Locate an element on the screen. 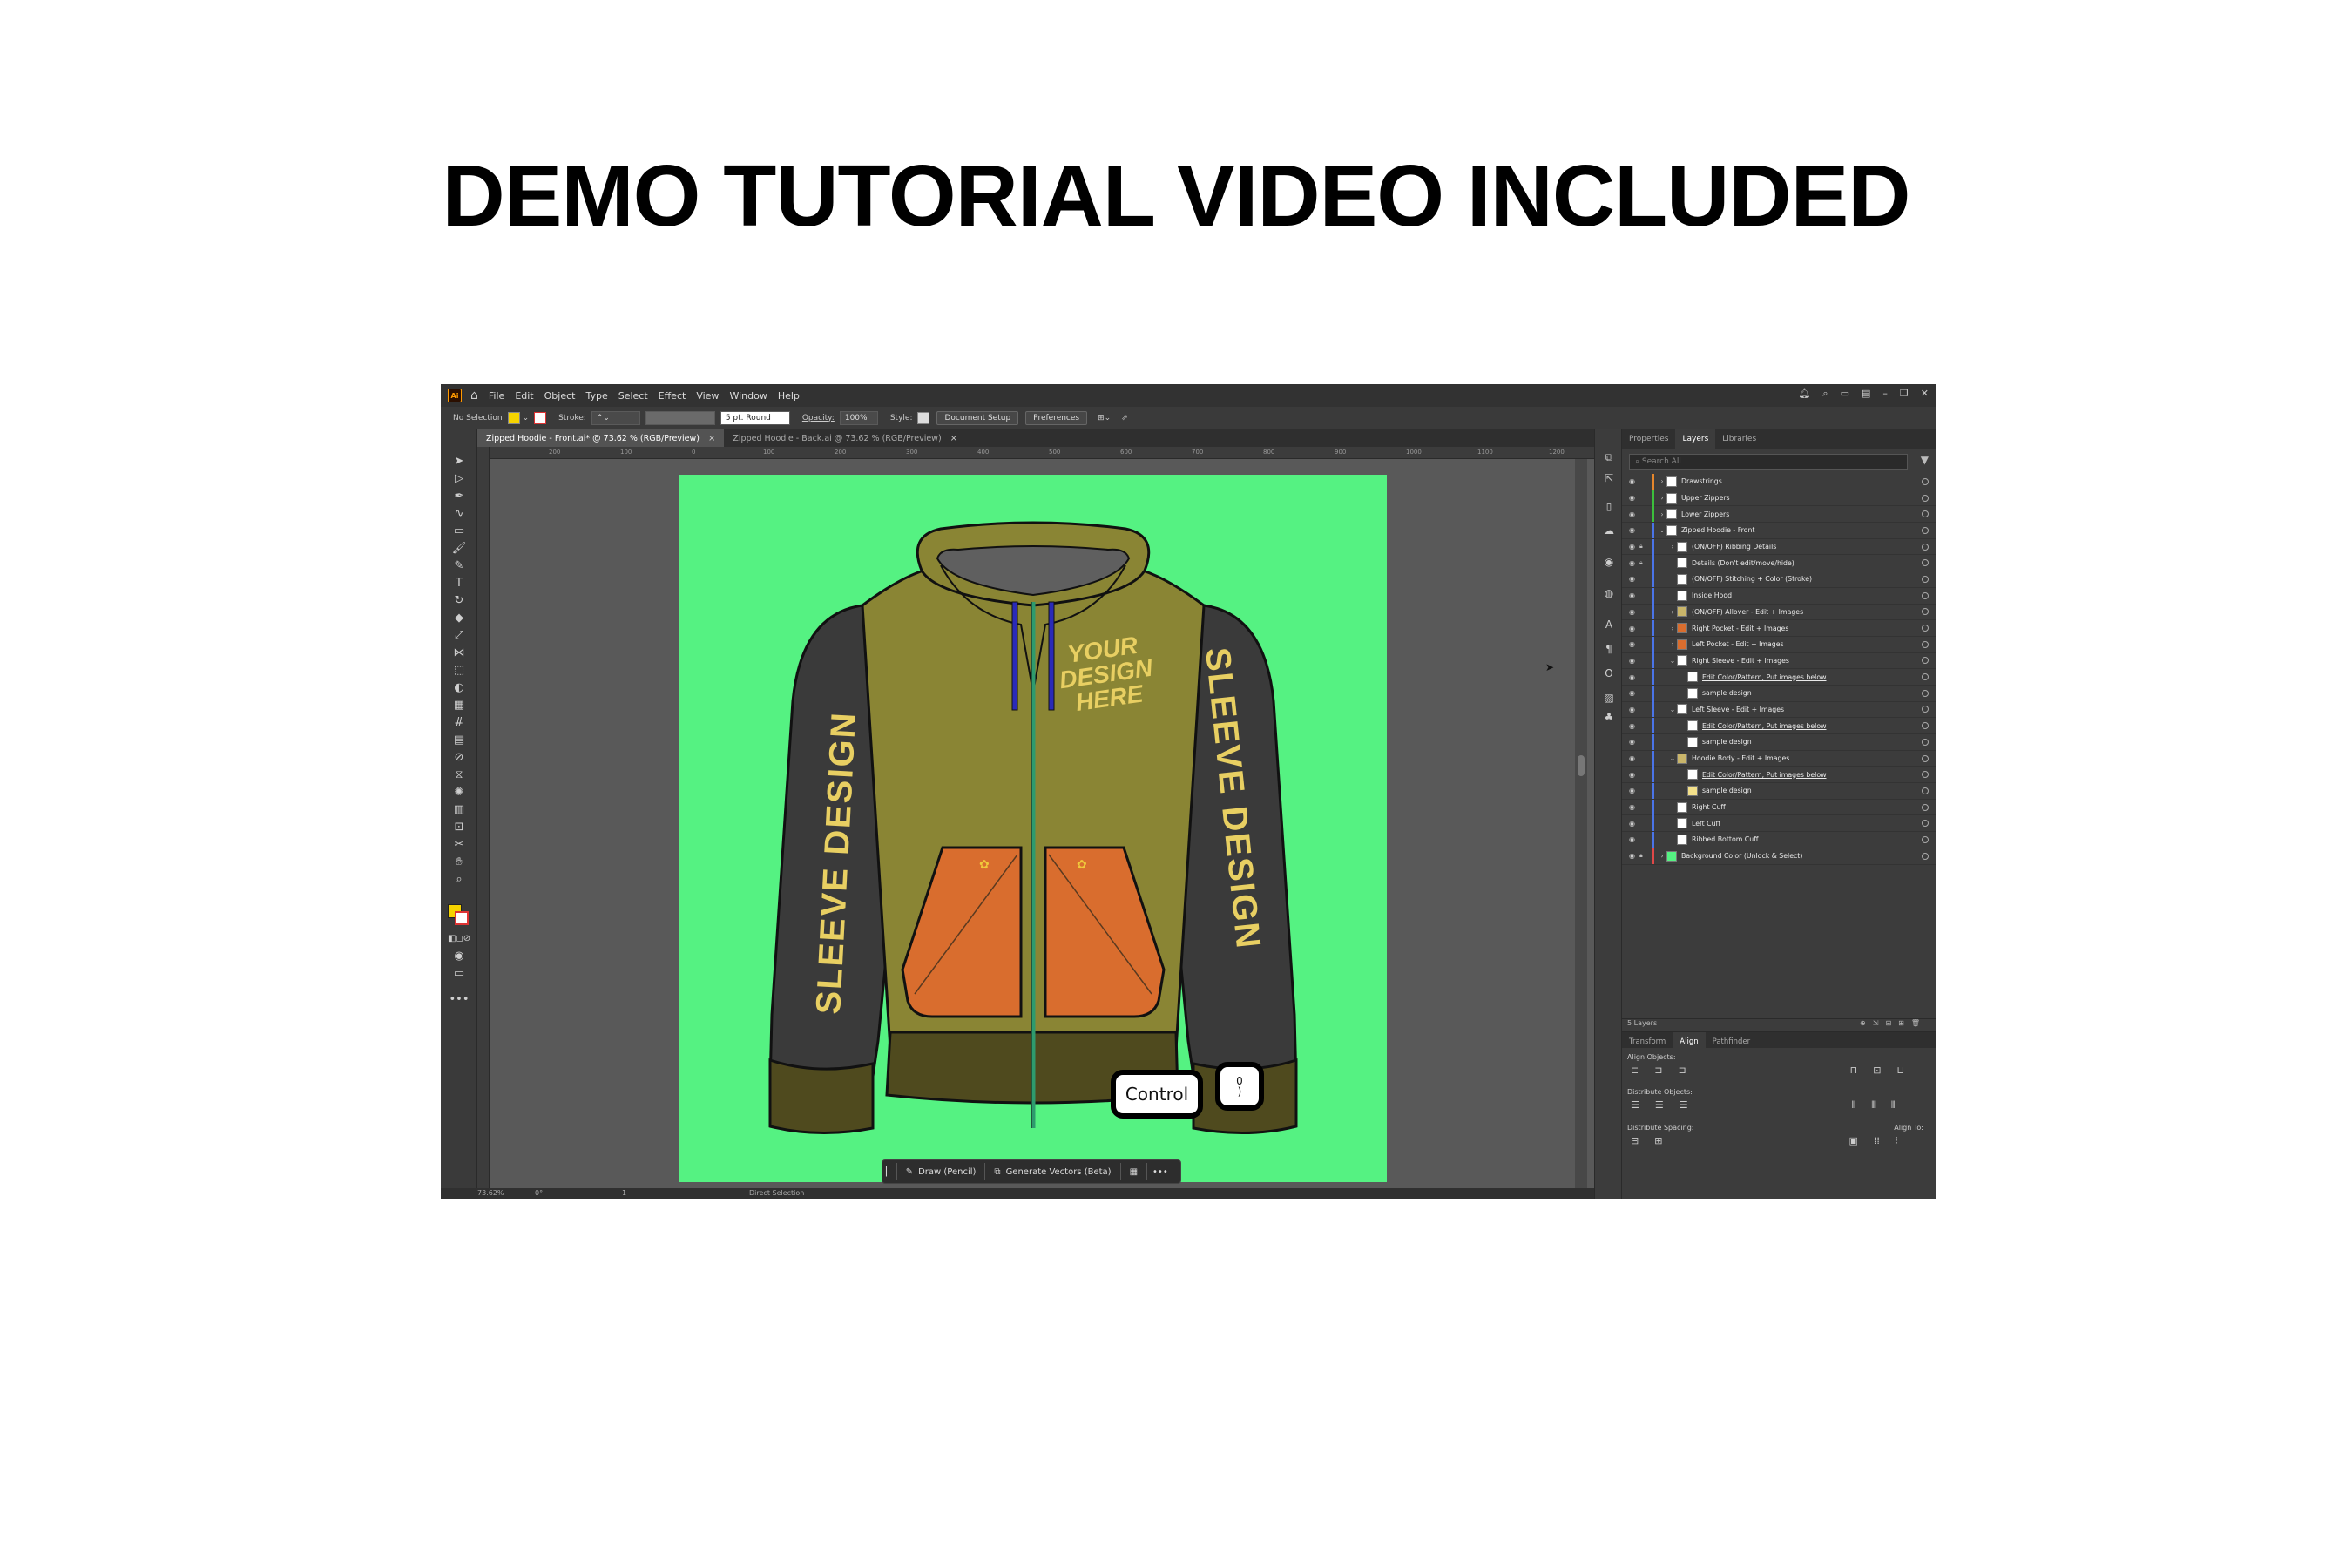  scroll-thumb is located at coordinates (1581, 766).